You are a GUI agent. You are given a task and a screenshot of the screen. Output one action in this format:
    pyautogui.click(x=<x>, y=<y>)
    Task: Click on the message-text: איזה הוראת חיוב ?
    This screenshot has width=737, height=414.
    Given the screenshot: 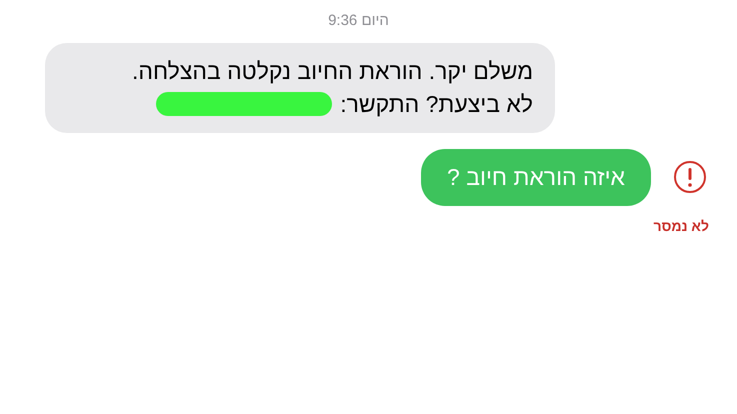 What is the action you would take?
    pyautogui.click(x=536, y=177)
    